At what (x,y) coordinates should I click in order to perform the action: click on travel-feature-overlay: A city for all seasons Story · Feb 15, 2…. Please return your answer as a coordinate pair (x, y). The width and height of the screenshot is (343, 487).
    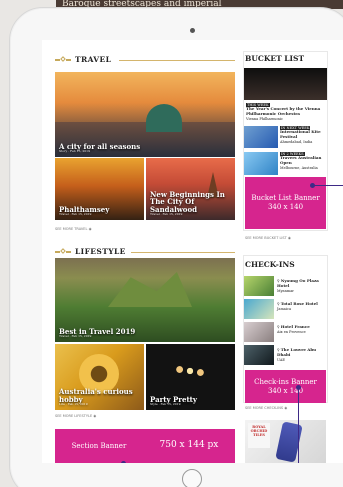
    Looking at the image, I should click on (99, 147).